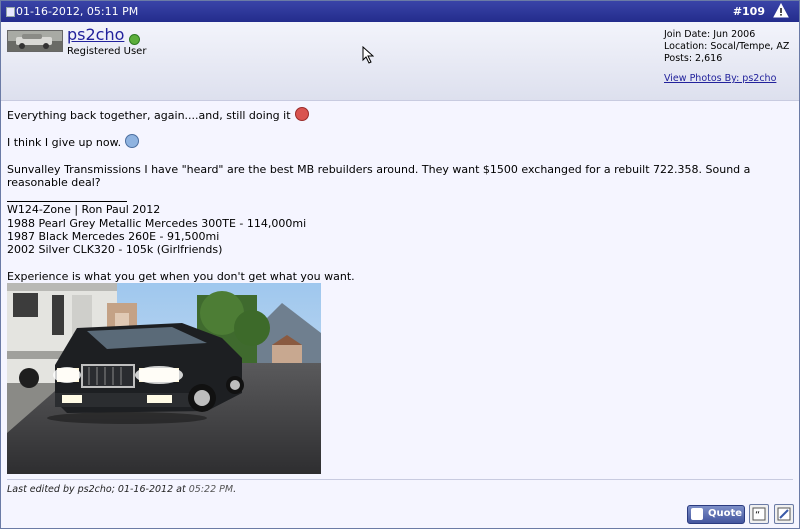 This screenshot has width=800, height=529. I want to click on avatar, so click(35, 41).